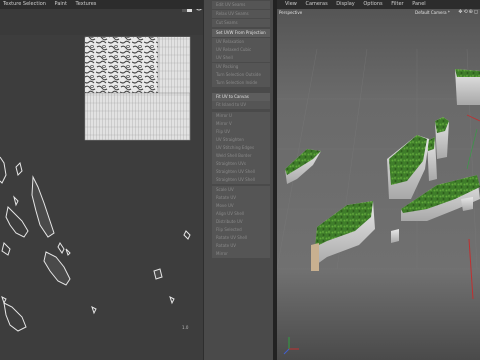 Image resolution: width=480 pixels, height=360 pixels. I want to click on tool-straighten-uvs: Straighten UVs, so click(241, 164).